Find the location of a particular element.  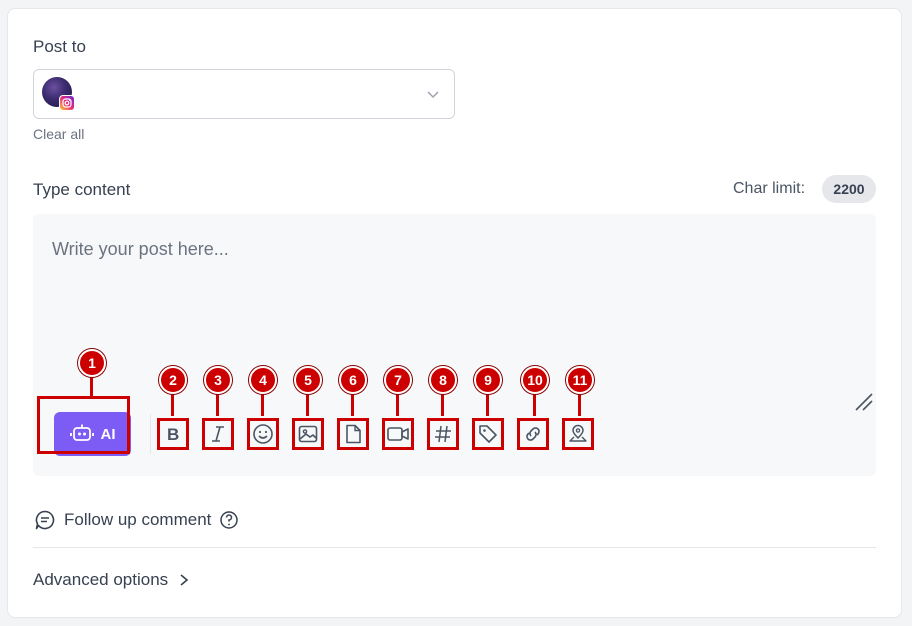

italic-icon is located at coordinates (218, 434).